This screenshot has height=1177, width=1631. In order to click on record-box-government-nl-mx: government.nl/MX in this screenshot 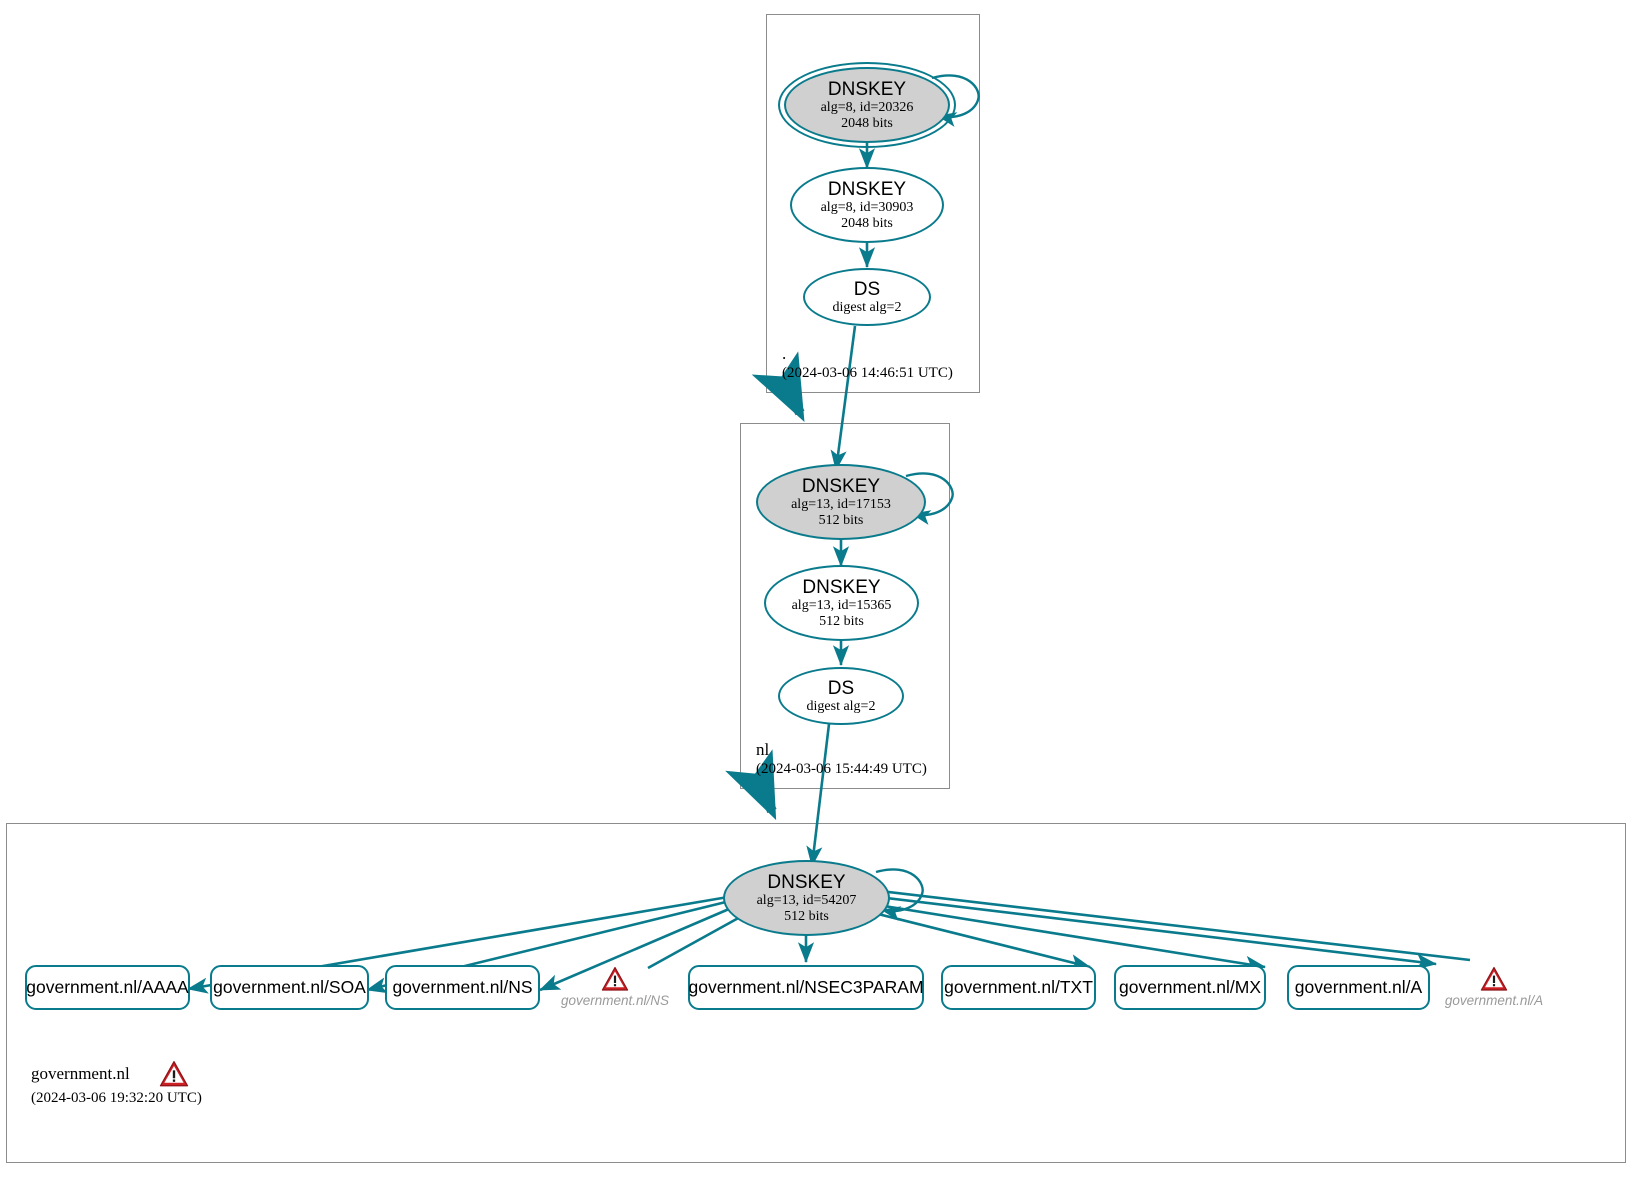, I will do `click(1190, 987)`.